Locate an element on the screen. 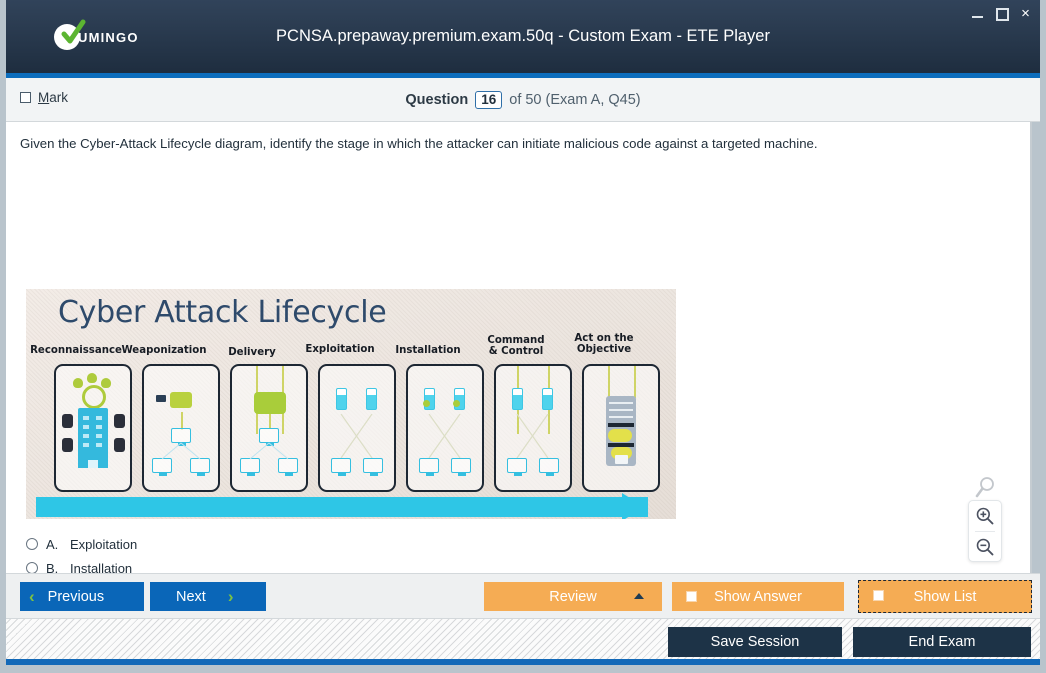  answer-letter-a: A. is located at coordinates (52, 544).